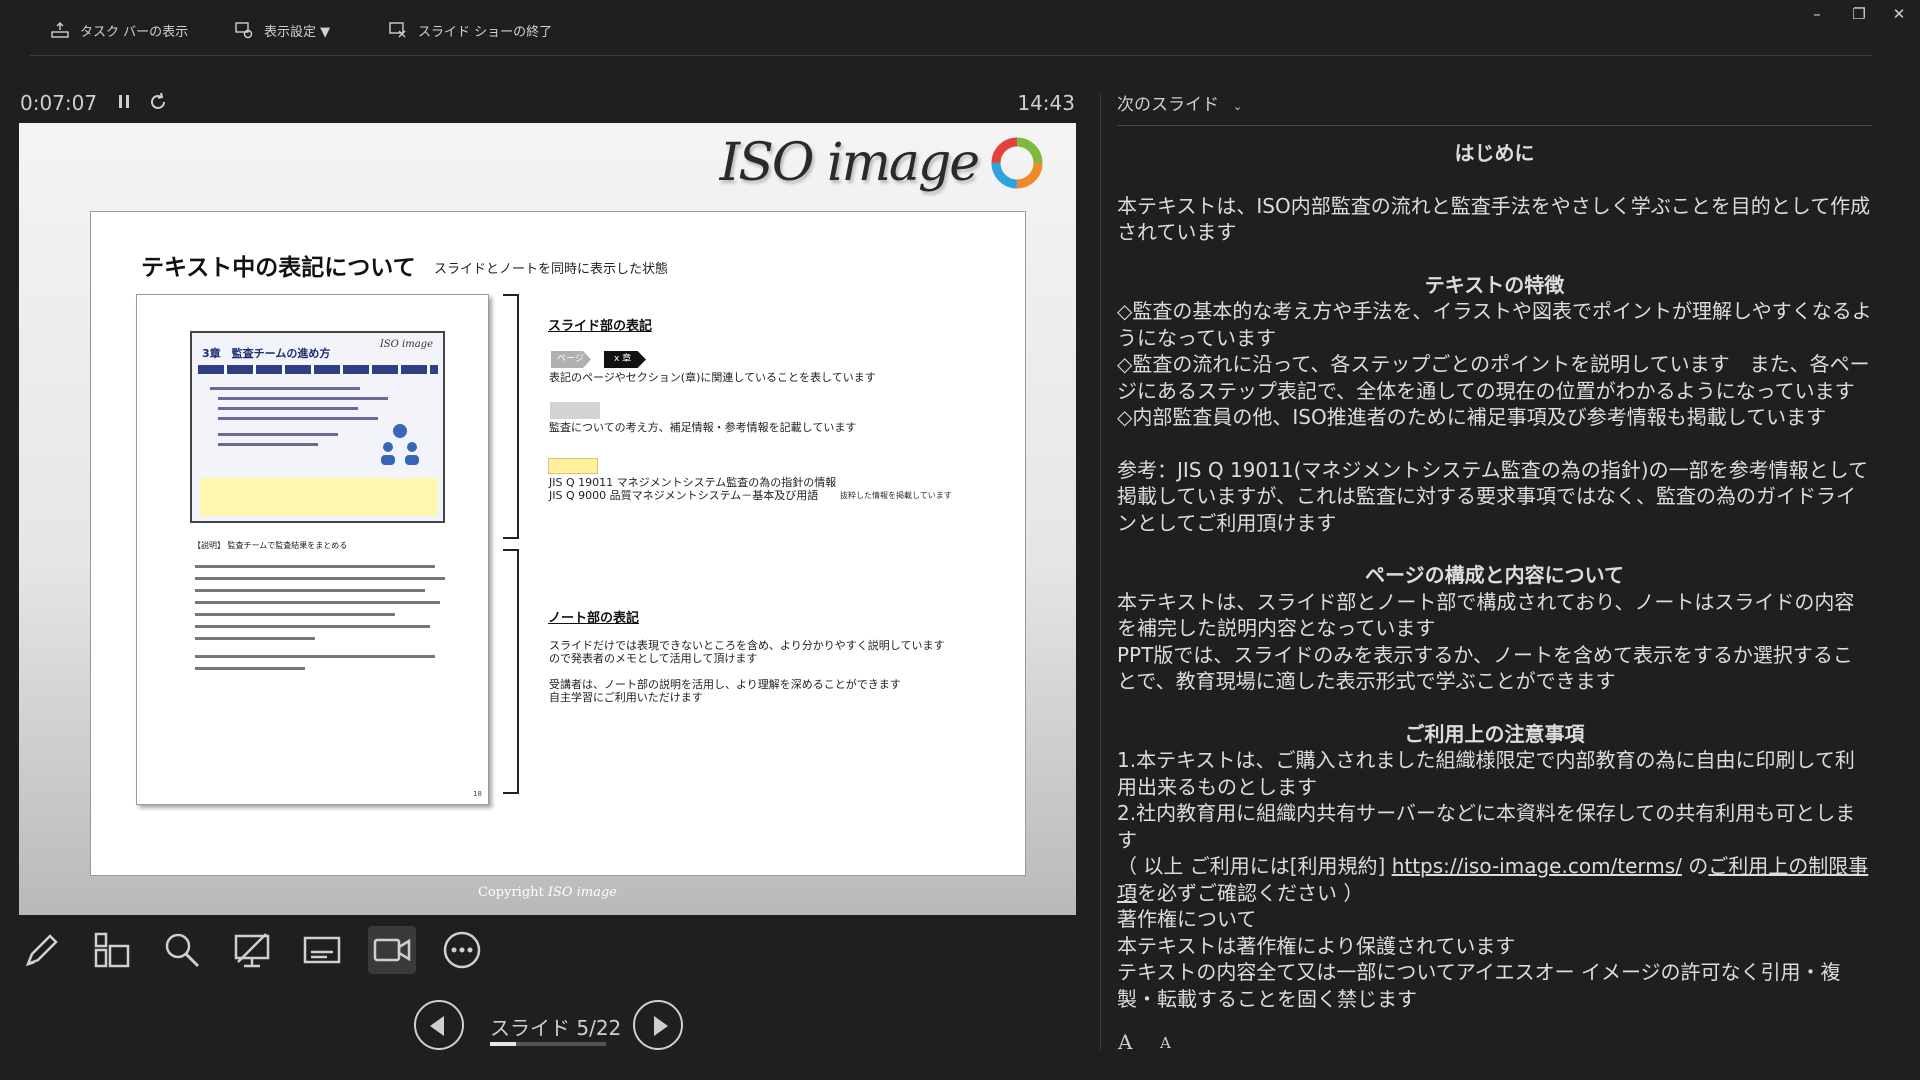 This screenshot has width=1920, height=1080. I want to click on magnifier-icon, so click(182, 950).